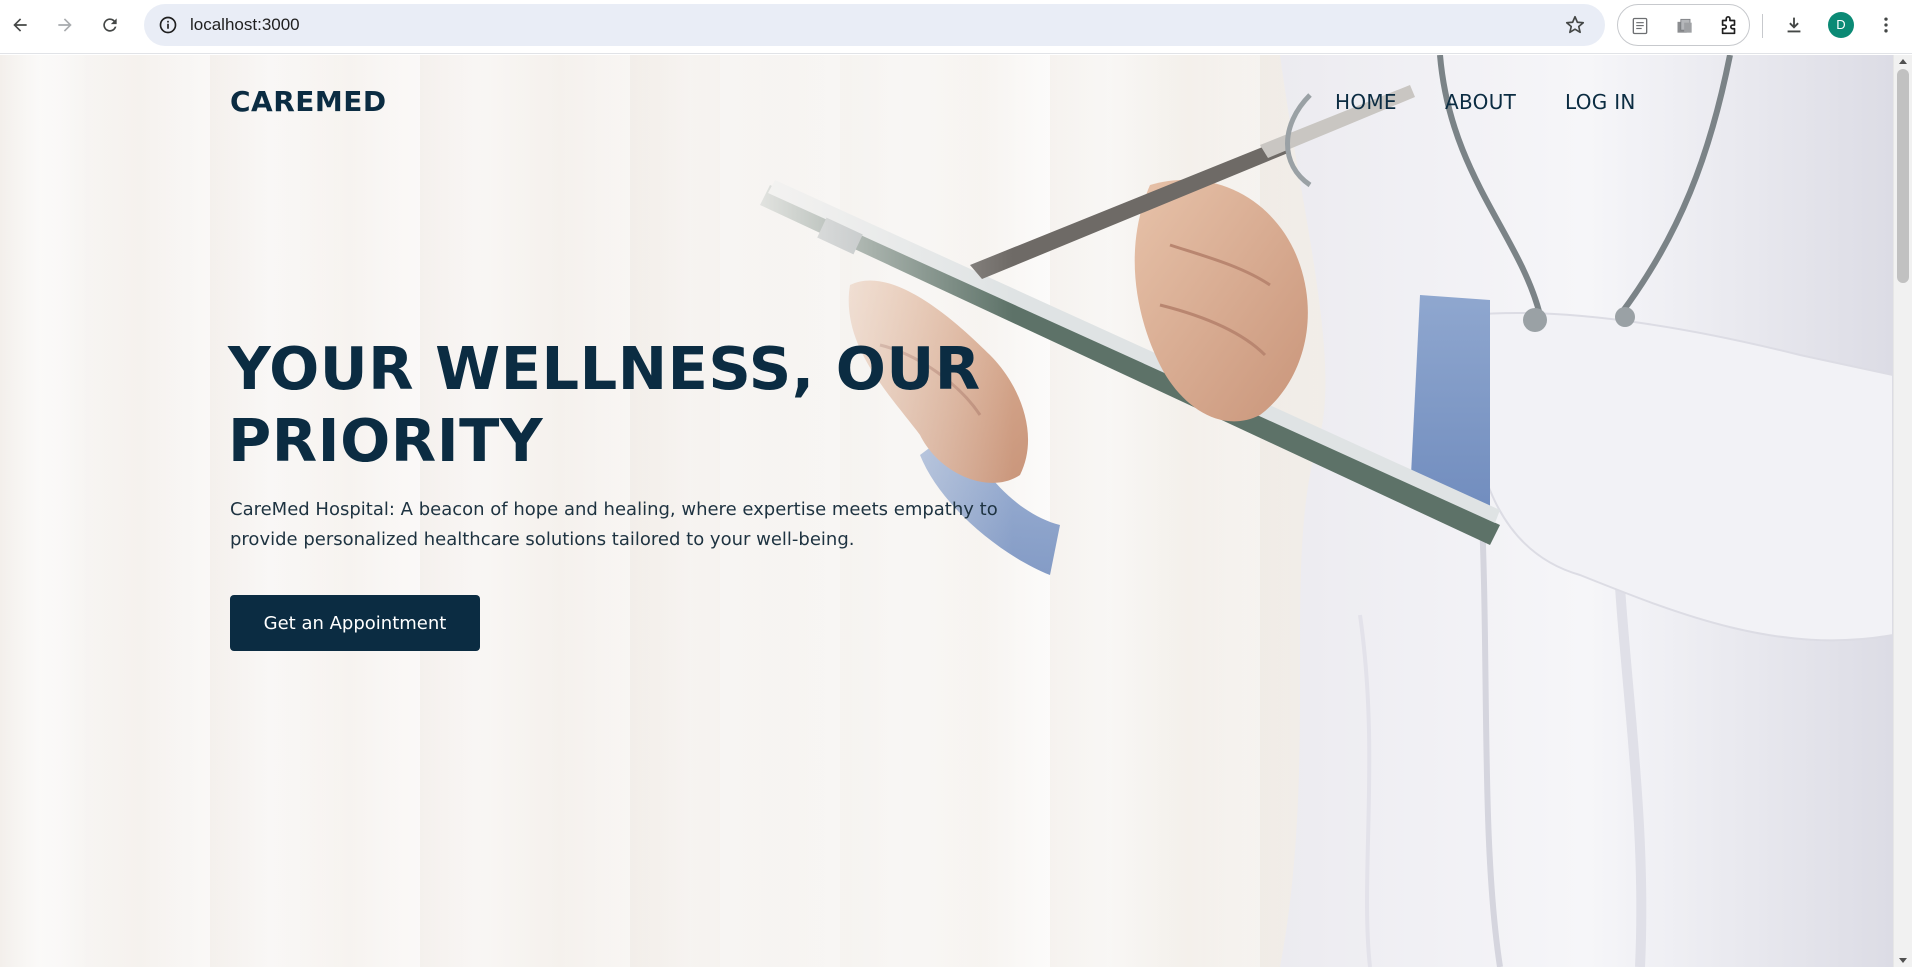 Image resolution: width=1912 pixels, height=967 pixels. What do you see at coordinates (1903, 960) in the screenshot?
I see `scroll-down-arrow-icon` at bounding box center [1903, 960].